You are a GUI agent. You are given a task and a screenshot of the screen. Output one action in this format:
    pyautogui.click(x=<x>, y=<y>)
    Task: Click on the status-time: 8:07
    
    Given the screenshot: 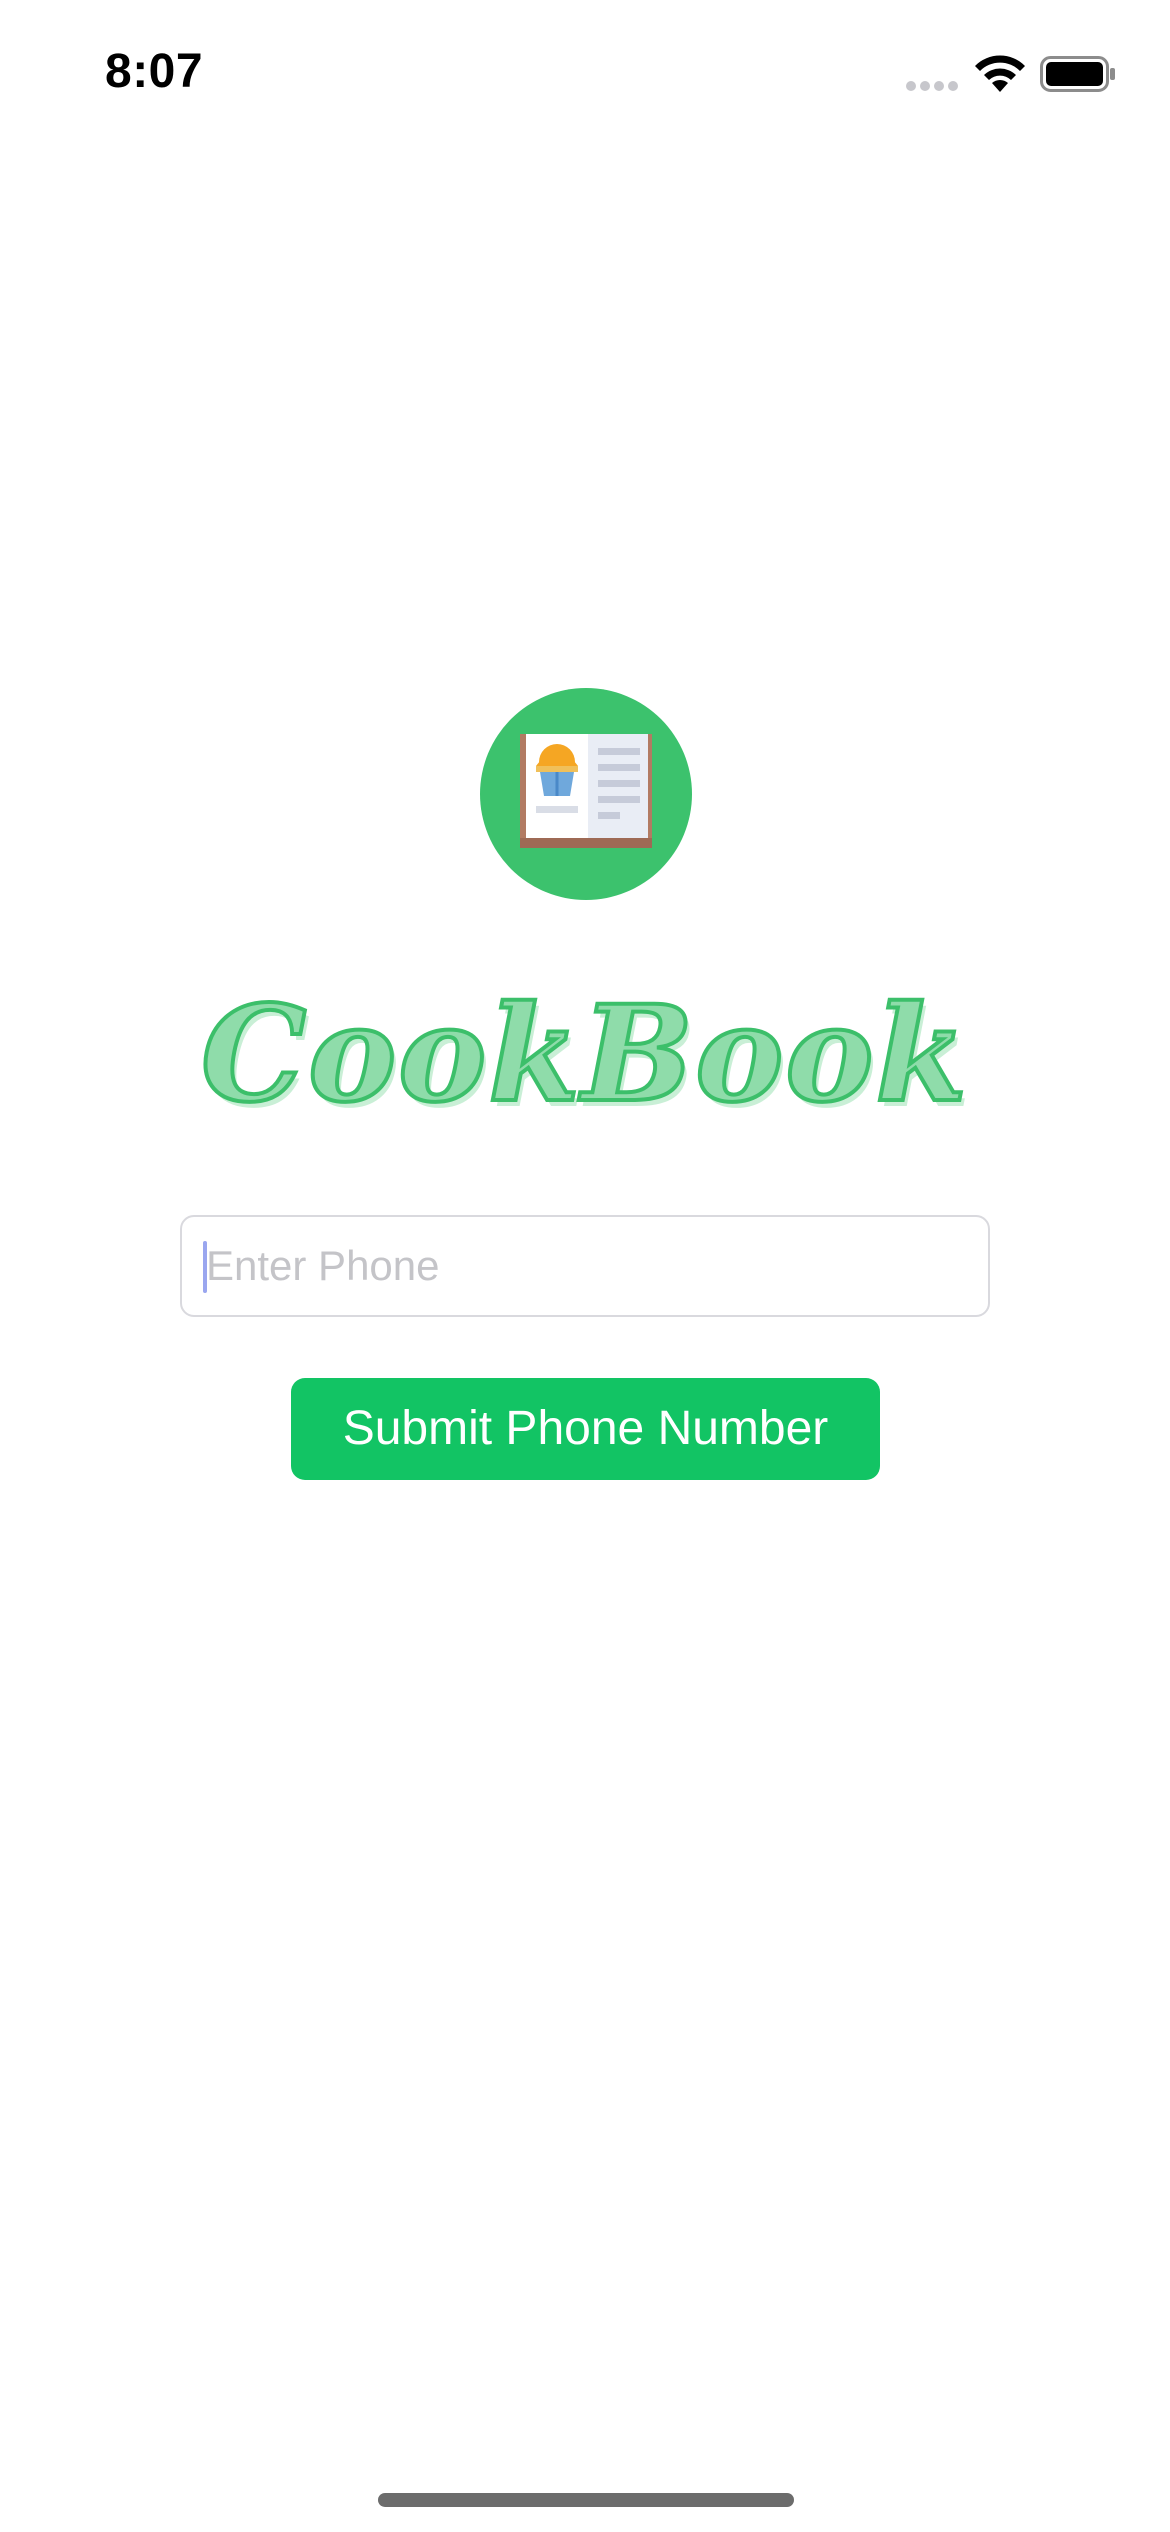 What is the action you would take?
    pyautogui.click(x=154, y=71)
    